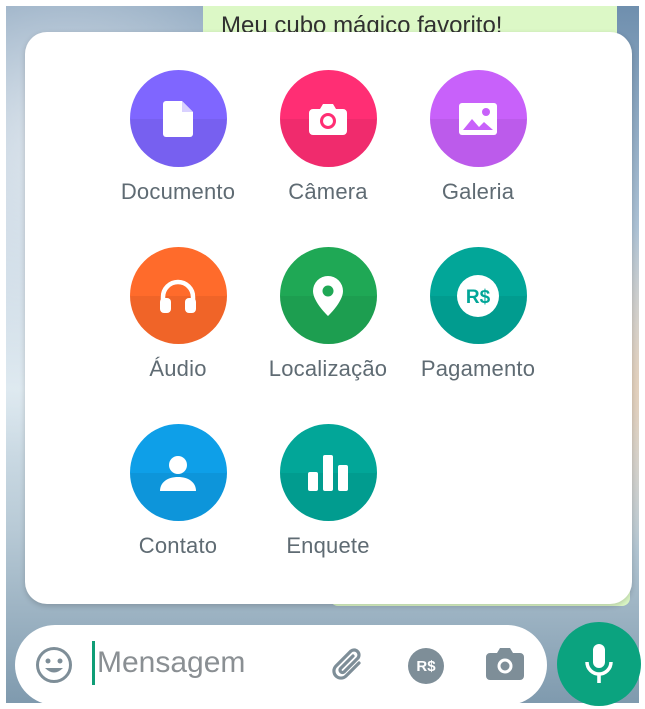 This screenshot has height=709, width=645. What do you see at coordinates (328, 295) in the screenshot?
I see `location-pin-icon` at bounding box center [328, 295].